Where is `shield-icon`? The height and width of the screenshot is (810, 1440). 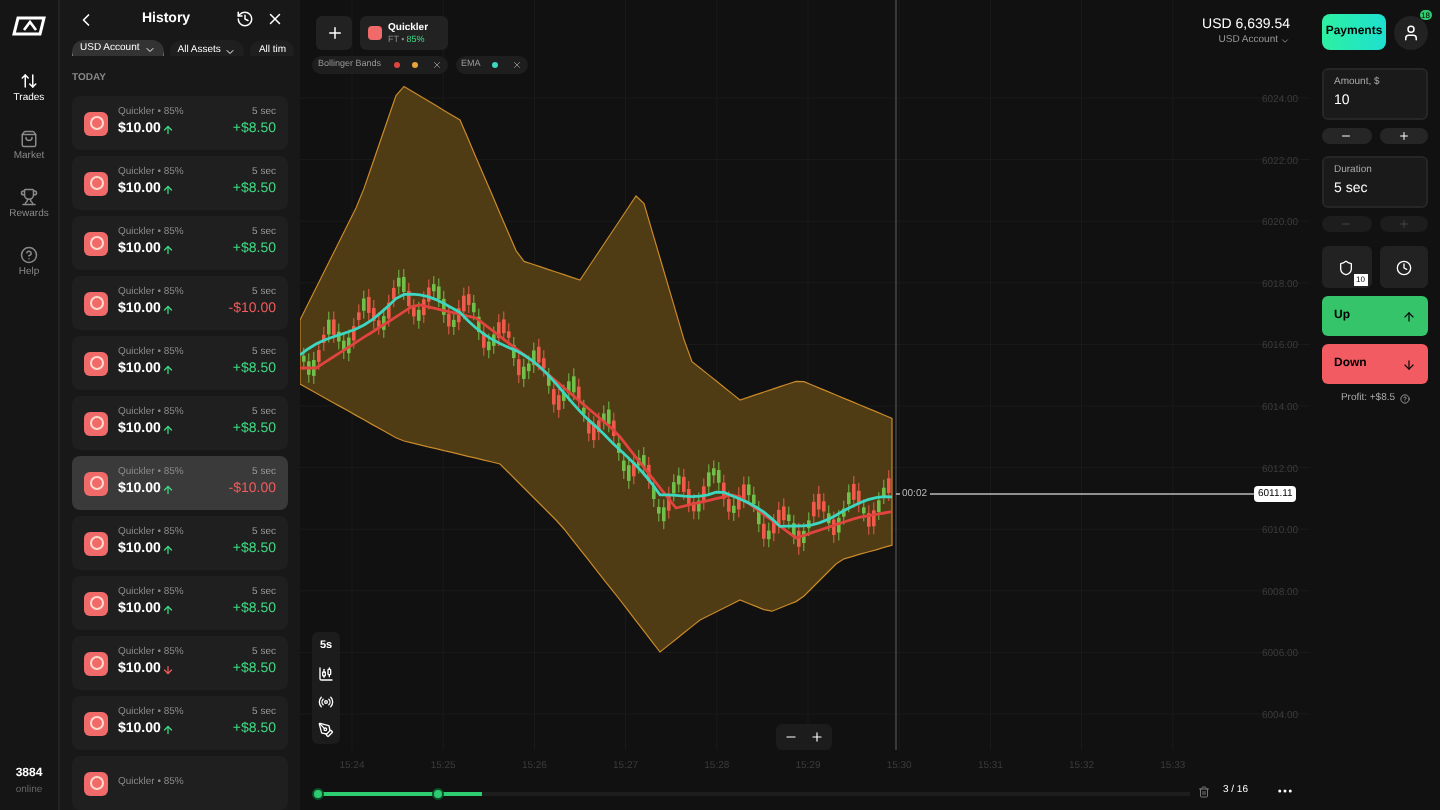
shield-icon is located at coordinates (1346, 267).